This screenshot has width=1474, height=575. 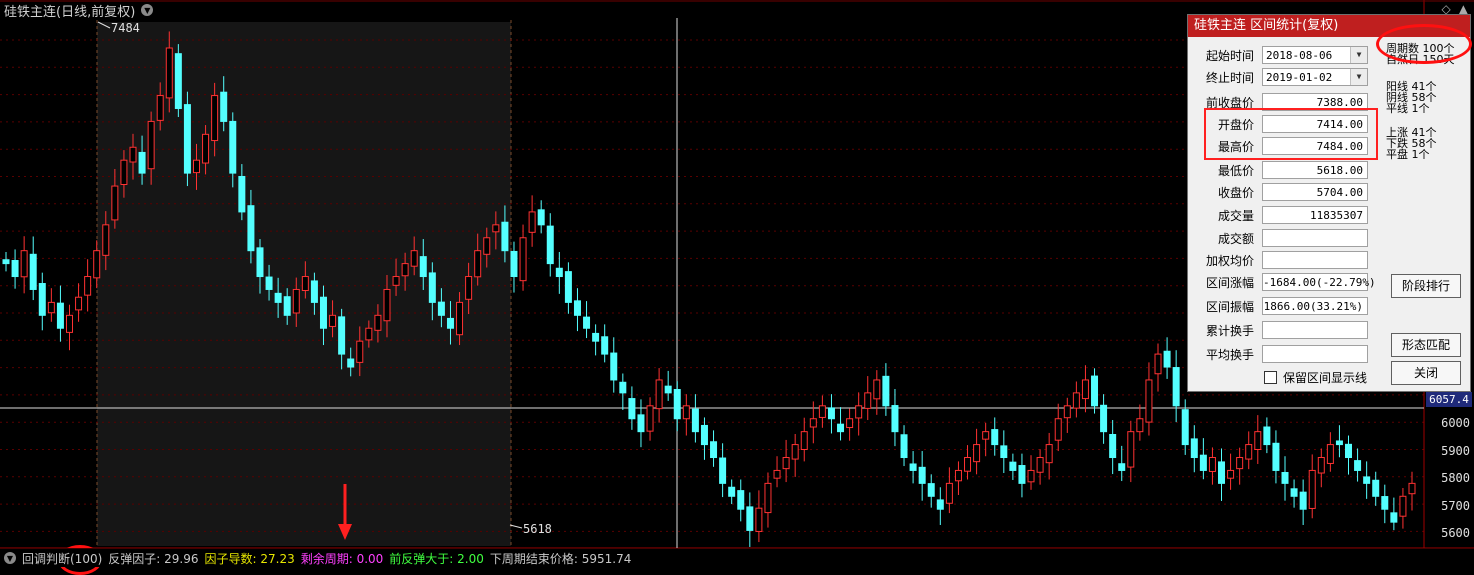 I want to click on field-label: 平均换手, so click(x=1229, y=354).